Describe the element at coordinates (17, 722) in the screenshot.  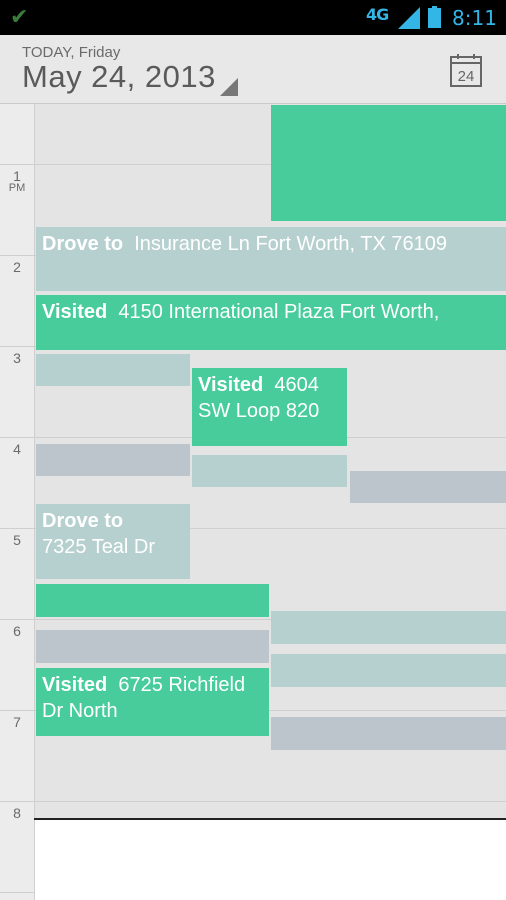
I see `hour-label-7: 7` at that location.